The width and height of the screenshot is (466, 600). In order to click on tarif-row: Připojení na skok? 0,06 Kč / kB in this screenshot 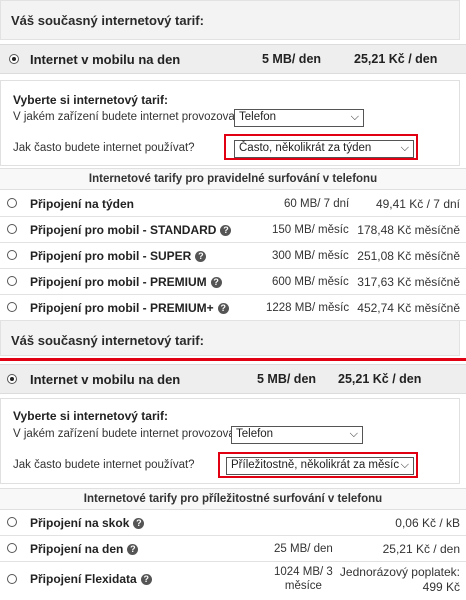, I will do `click(233, 523)`.